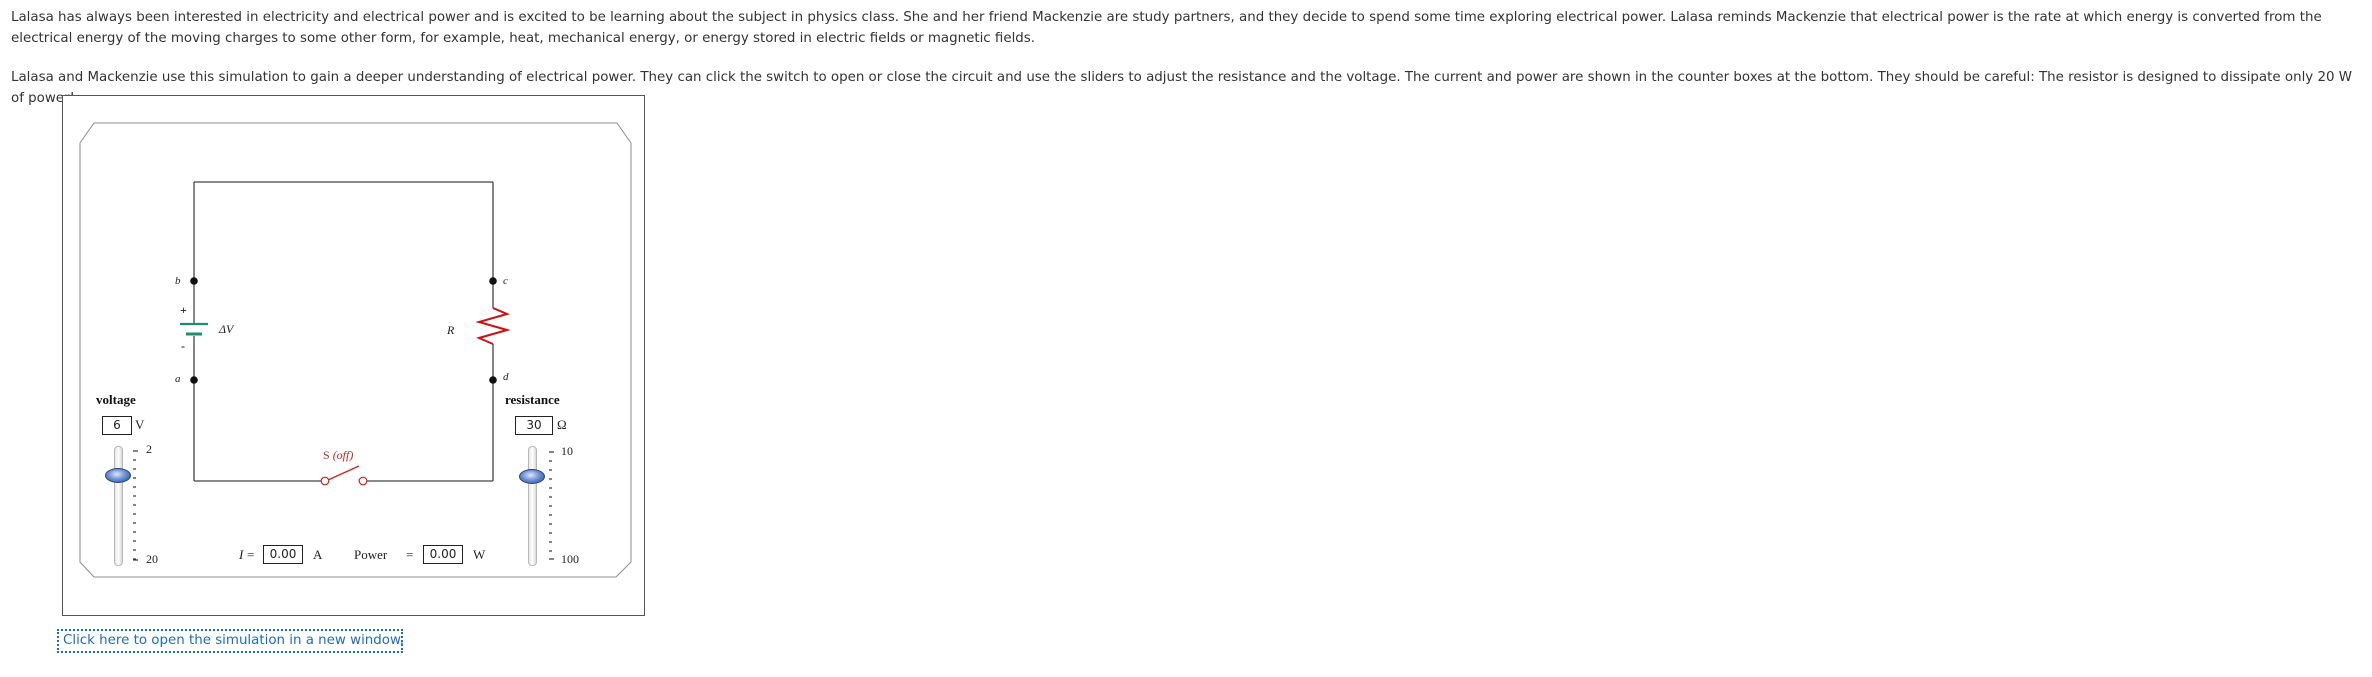 The height and width of the screenshot is (677, 2372). Describe the element at coordinates (152, 559) in the screenshot. I see `voltage-max-label: 20` at that location.